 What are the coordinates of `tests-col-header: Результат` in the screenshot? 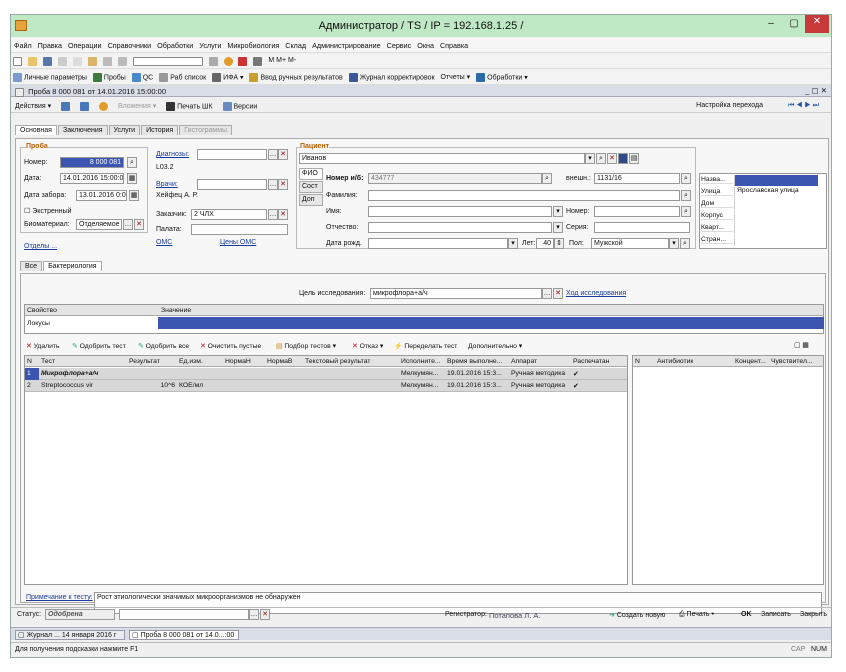 It's located at (144, 361).